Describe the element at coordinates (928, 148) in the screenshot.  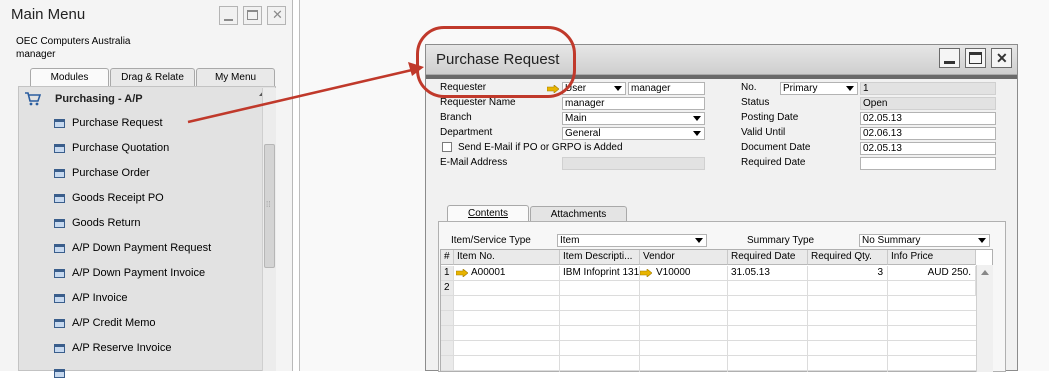
I see `document-date-input: 02.05.13` at that location.